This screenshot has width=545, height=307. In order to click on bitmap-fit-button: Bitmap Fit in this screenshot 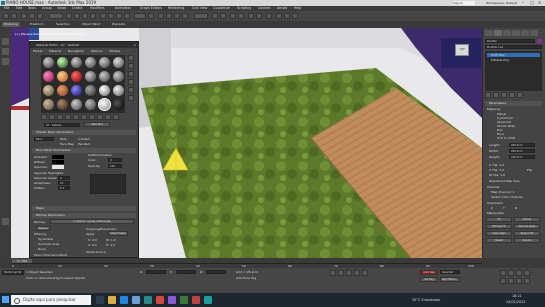, I will do `click(499, 226)`.